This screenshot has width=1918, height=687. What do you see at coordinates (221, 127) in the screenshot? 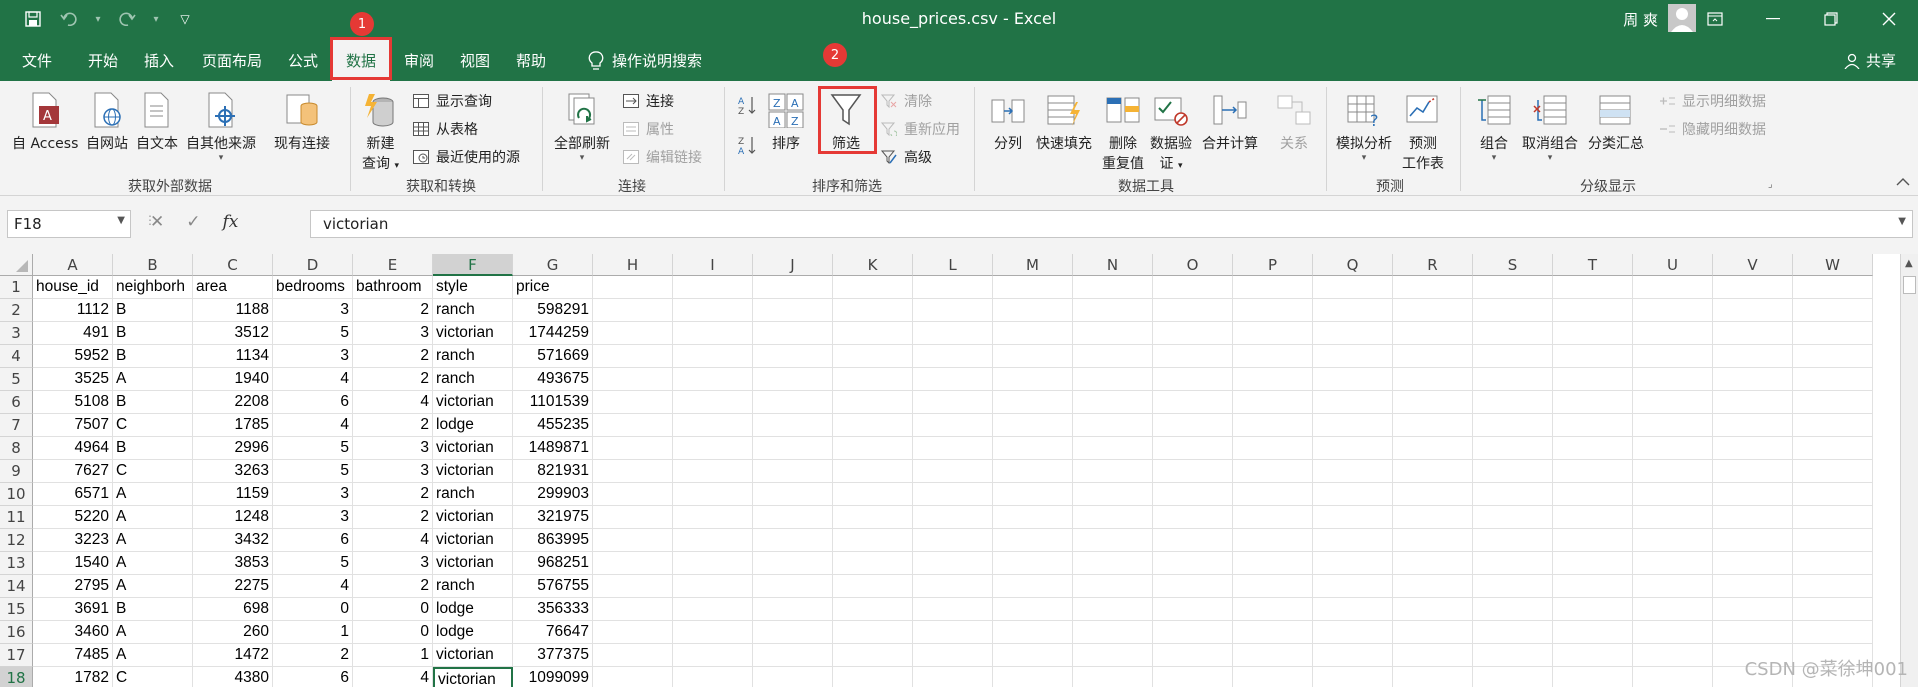
I see `from-other-sources-button: 自其他来源 ▾` at bounding box center [221, 127].